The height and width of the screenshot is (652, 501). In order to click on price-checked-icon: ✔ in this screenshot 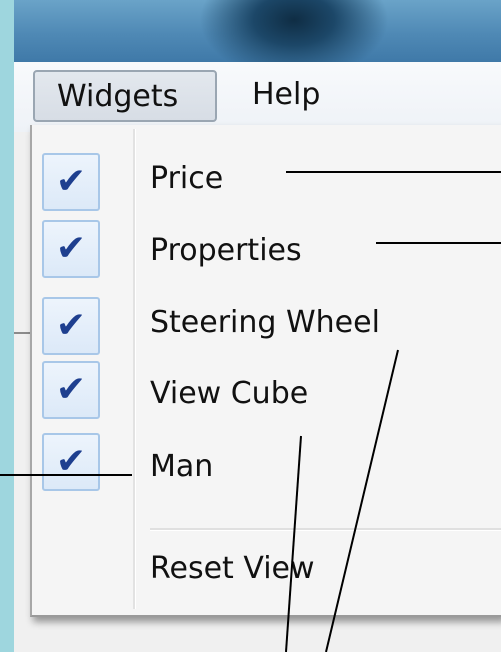, I will do `click(71, 182)`.